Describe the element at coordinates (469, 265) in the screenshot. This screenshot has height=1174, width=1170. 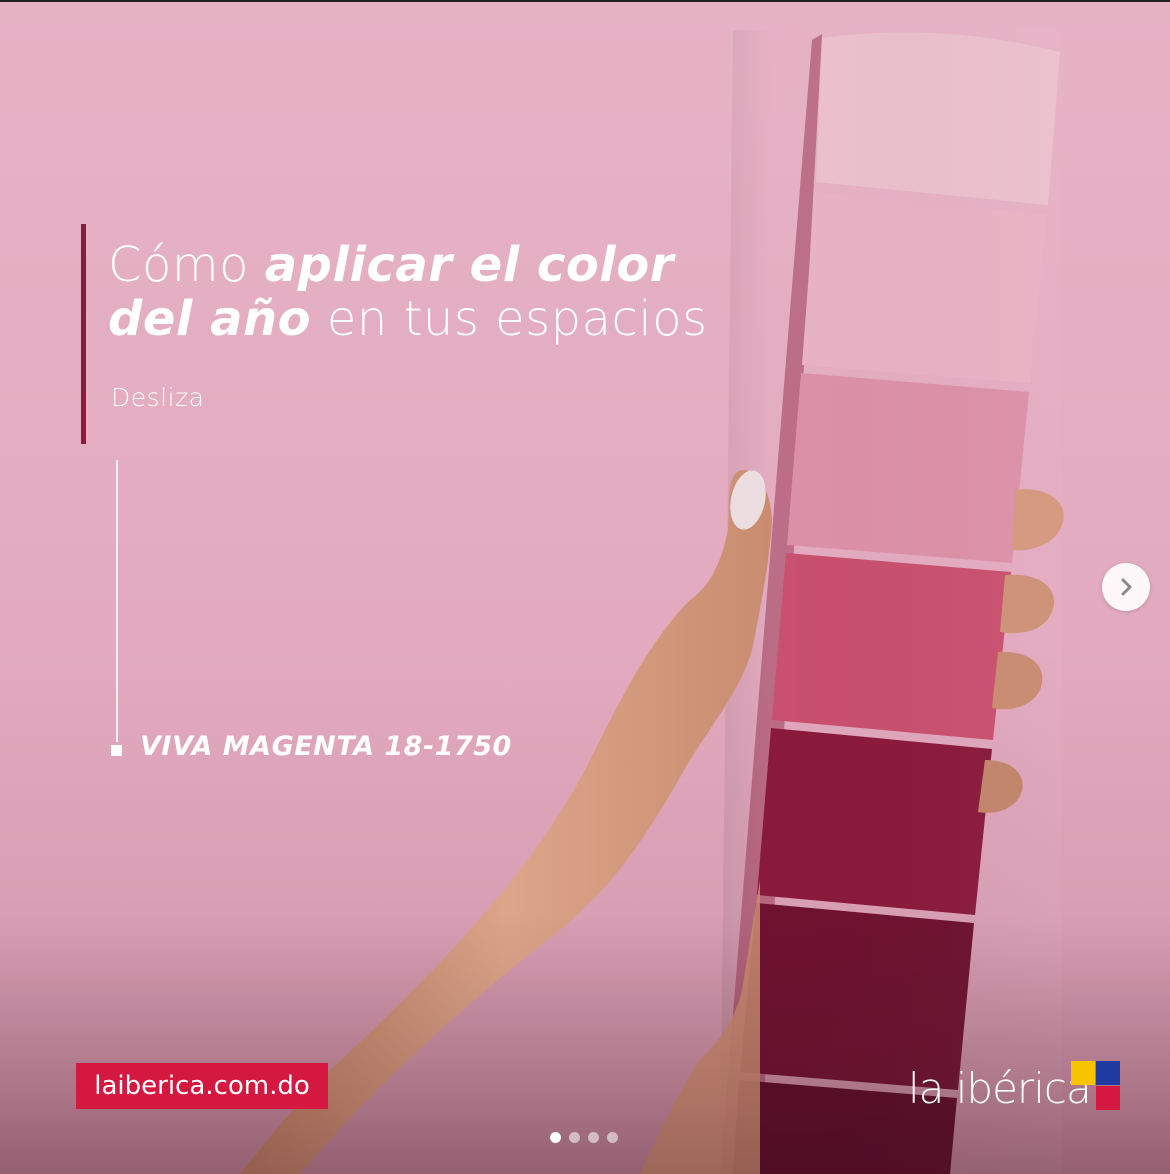
I see `headline-bold1: aplicar el color` at that location.